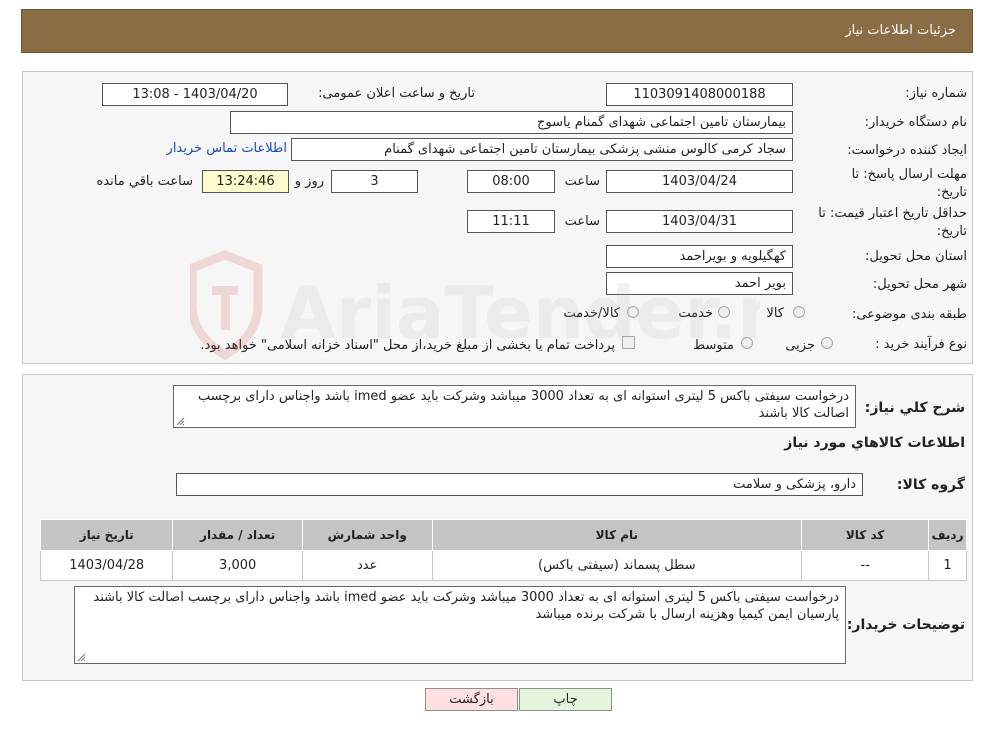 This screenshot has height=733, width=985. Describe the element at coordinates (951, 192) in the screenshot. I see `deadline-label-2: تاریخ:` at that location.